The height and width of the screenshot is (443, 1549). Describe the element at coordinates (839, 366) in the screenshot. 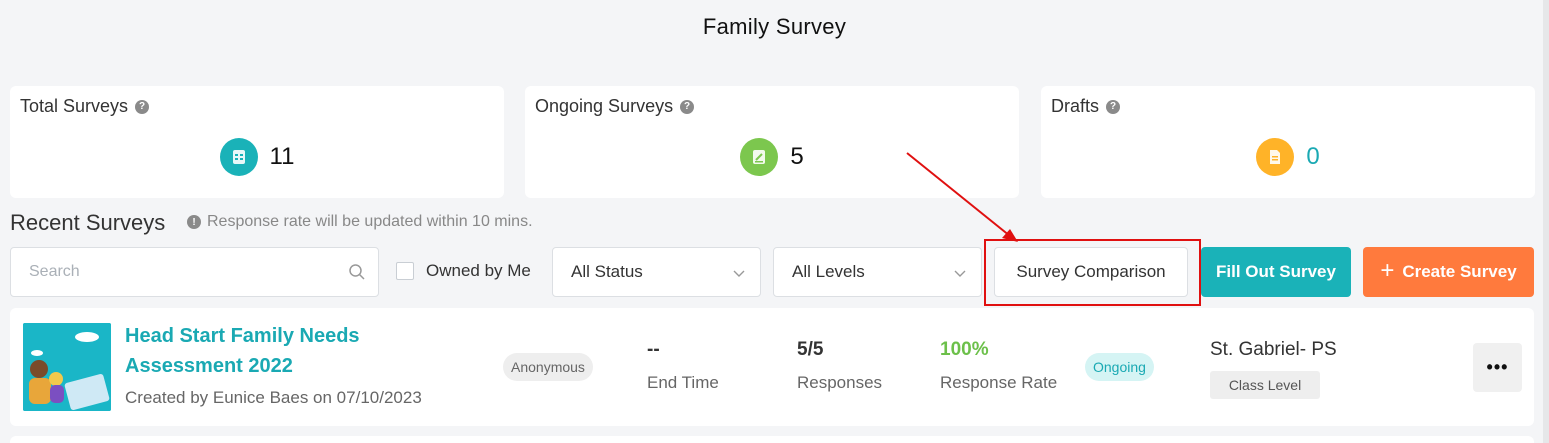

I see `responses-metric: 5/5 Responses` at that location.